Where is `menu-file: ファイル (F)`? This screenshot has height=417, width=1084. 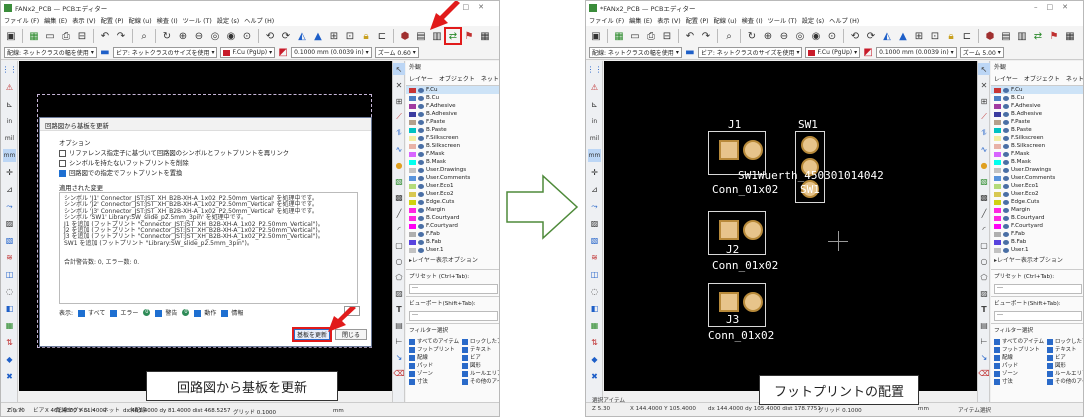
menu-file: ファイル (F) is located at coordinates (21, 20).